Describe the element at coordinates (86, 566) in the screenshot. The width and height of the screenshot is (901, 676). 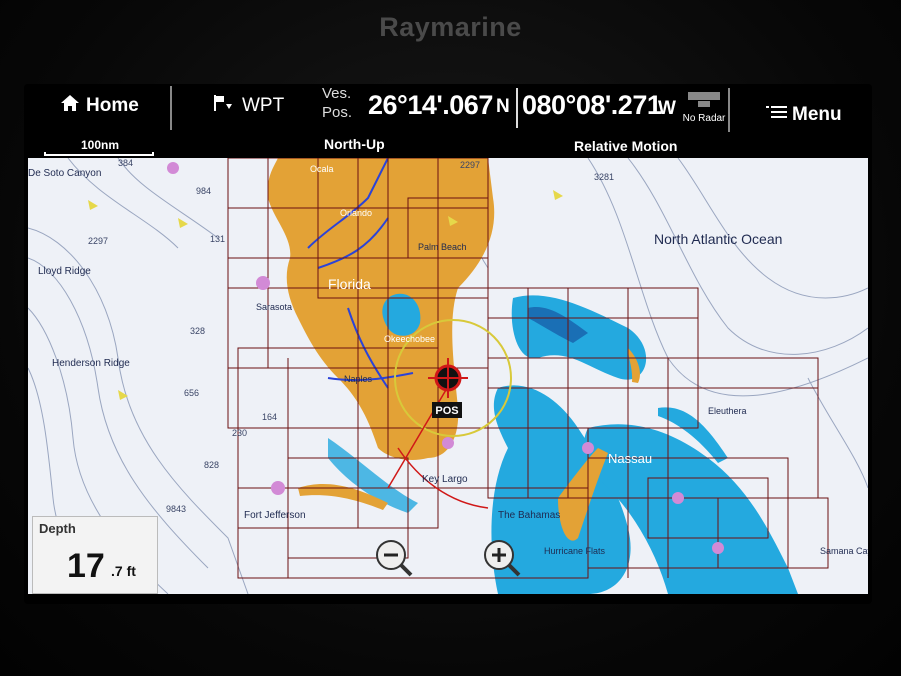
I see `depth-value: 17` at that location.